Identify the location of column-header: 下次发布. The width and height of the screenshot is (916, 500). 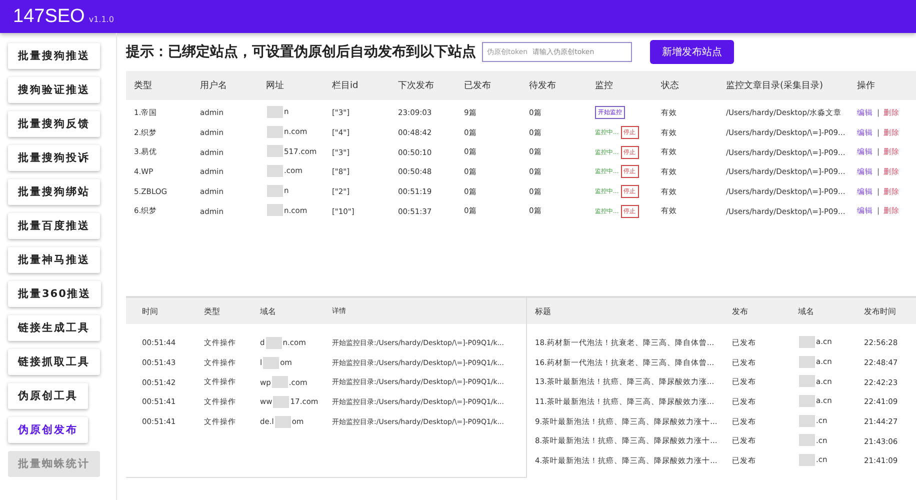
(416, 86).